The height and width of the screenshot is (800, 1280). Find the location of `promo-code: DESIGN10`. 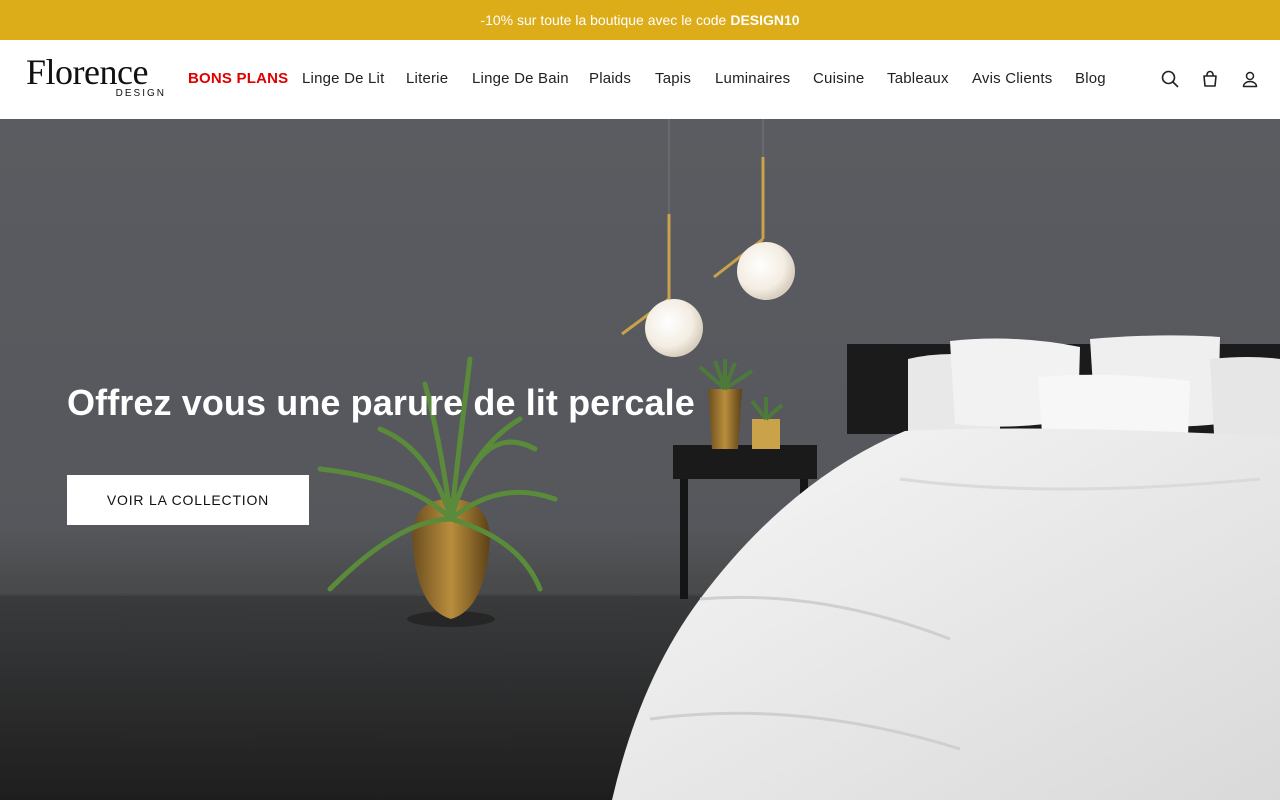

promo-code: DESIGN10 is located at coordinates (765, 20).